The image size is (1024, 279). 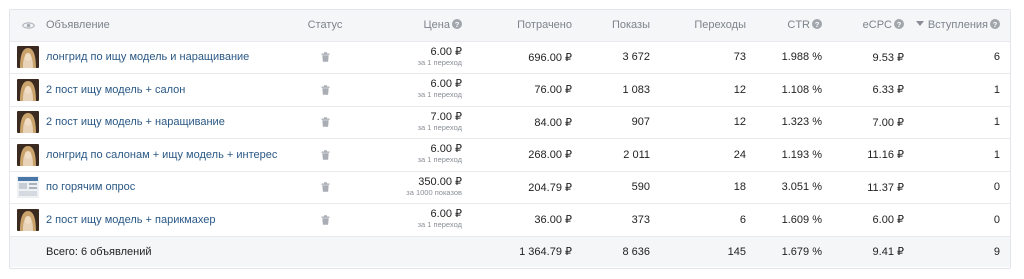 I want to click on column-header-price: Цена?, so click(x=415, y=25).